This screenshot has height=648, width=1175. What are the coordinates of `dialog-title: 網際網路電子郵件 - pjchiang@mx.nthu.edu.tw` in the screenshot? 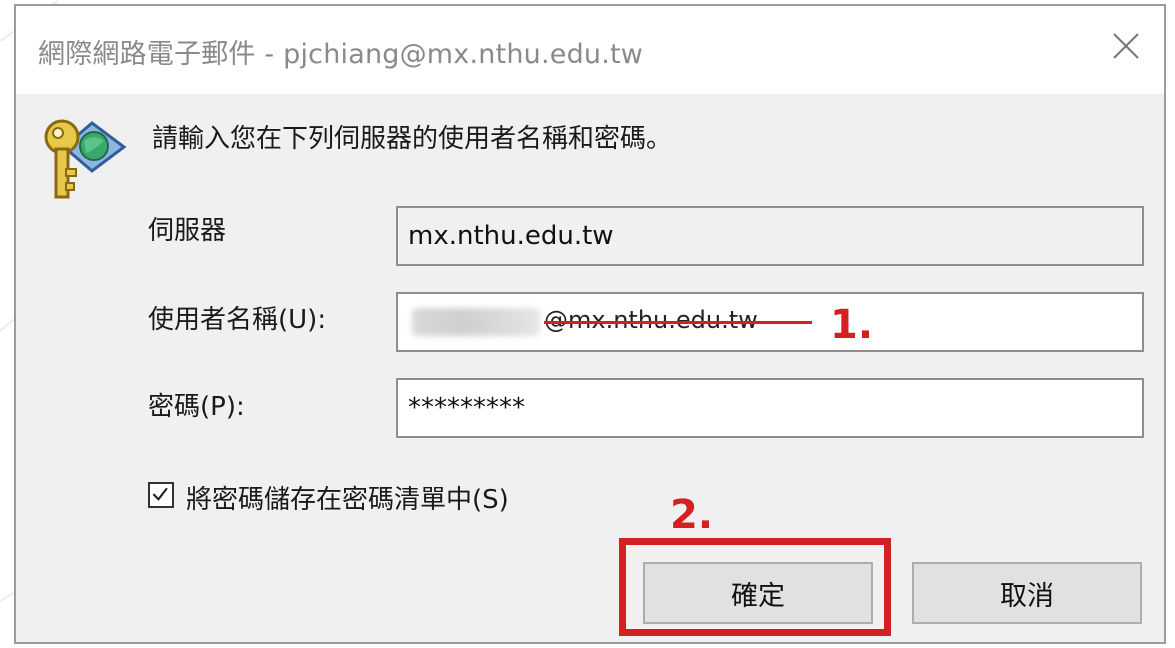 It's located at (341, 54).